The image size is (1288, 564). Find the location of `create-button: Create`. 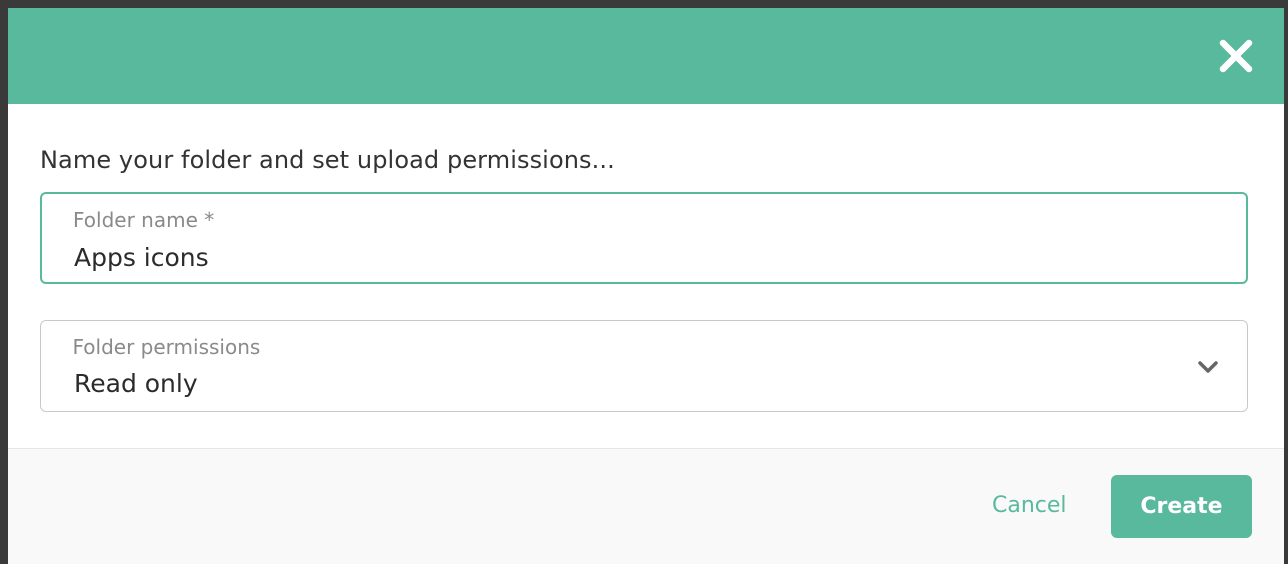

create-button: Create is located at coordinates (1181, 506).